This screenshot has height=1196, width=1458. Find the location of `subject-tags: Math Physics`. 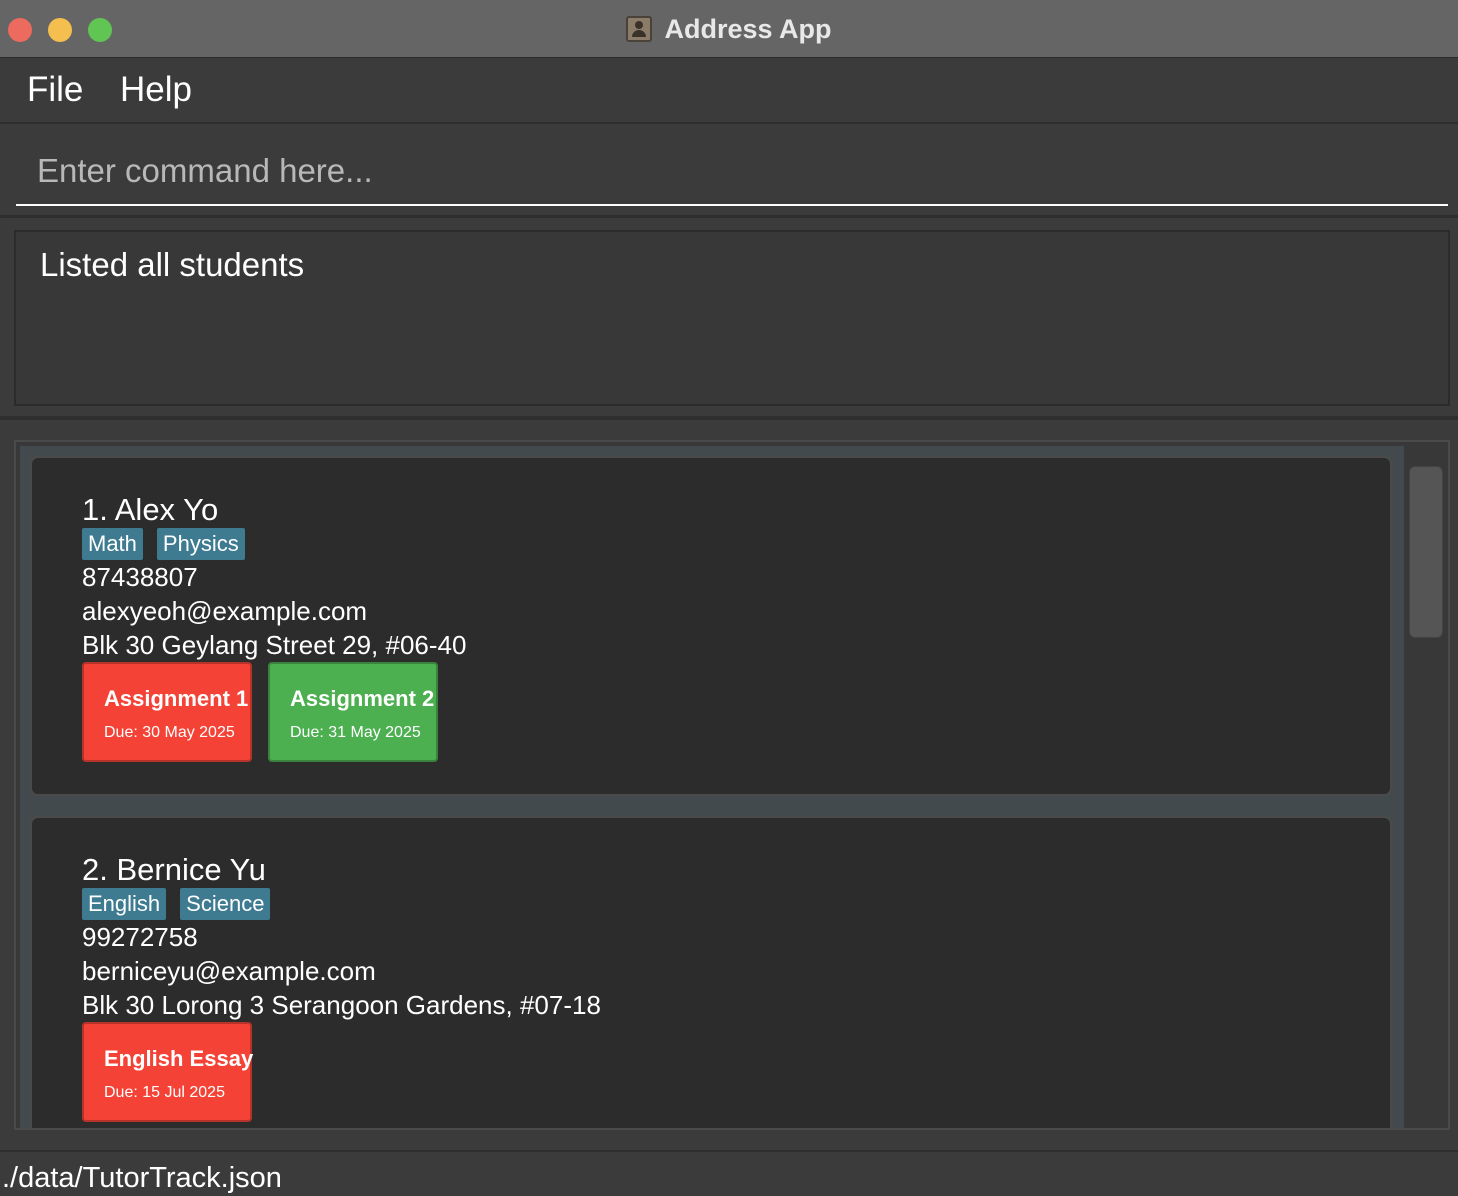

subject-tags: Math Physics is located at coordinates (163, 544).